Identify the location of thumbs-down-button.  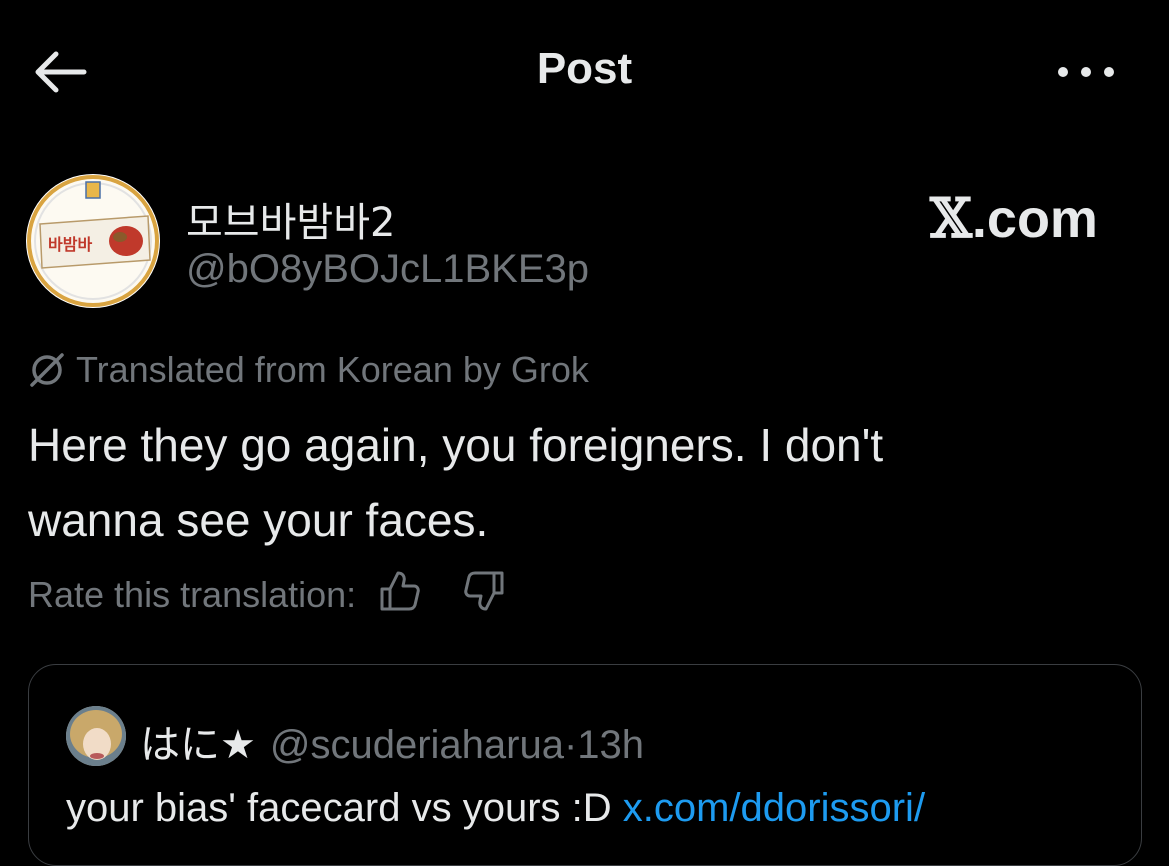
(484, 595).